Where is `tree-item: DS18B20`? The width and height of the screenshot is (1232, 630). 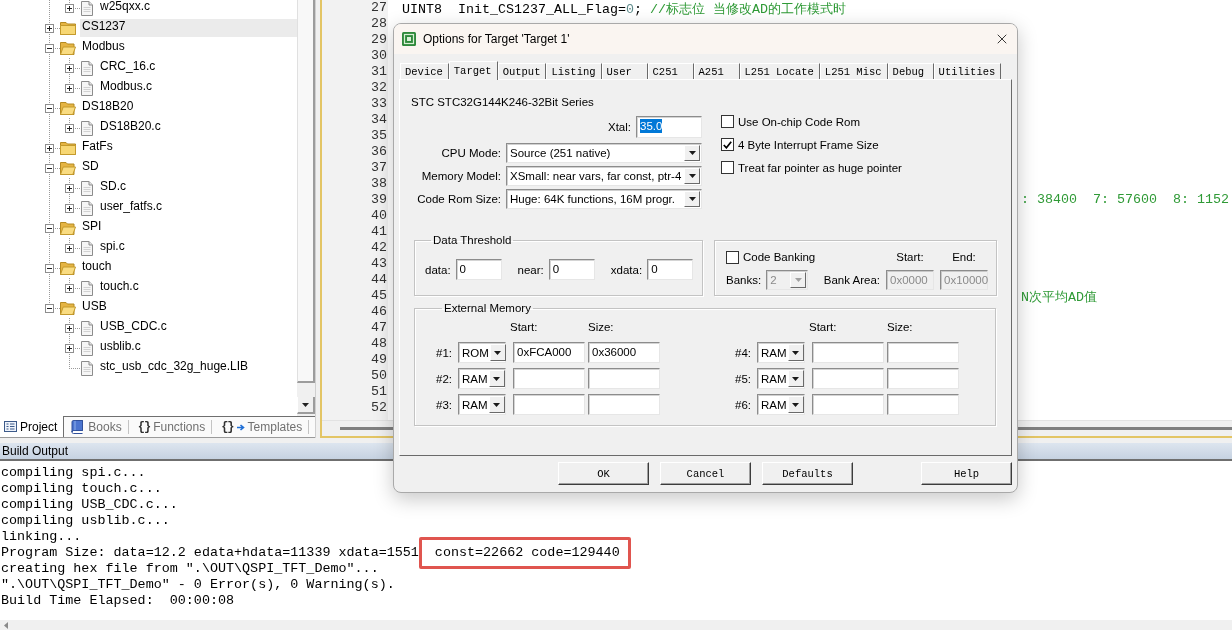 tree-item: DS18B20 is located at coordinates (188, 108).